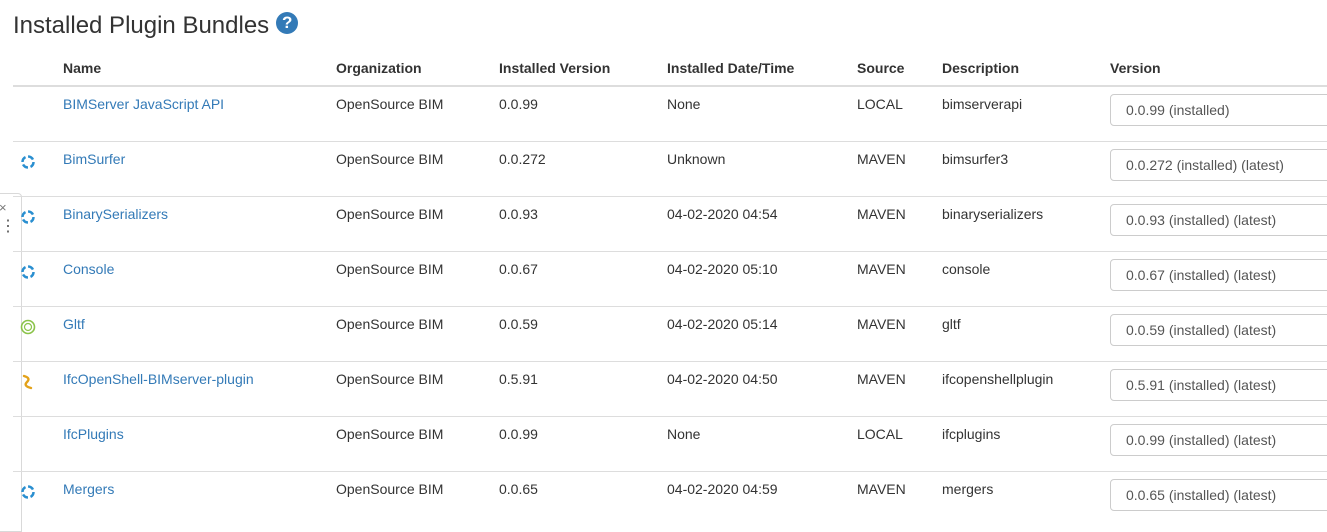  I want to click on plugin-name-cell: Console, so click(199, 279).